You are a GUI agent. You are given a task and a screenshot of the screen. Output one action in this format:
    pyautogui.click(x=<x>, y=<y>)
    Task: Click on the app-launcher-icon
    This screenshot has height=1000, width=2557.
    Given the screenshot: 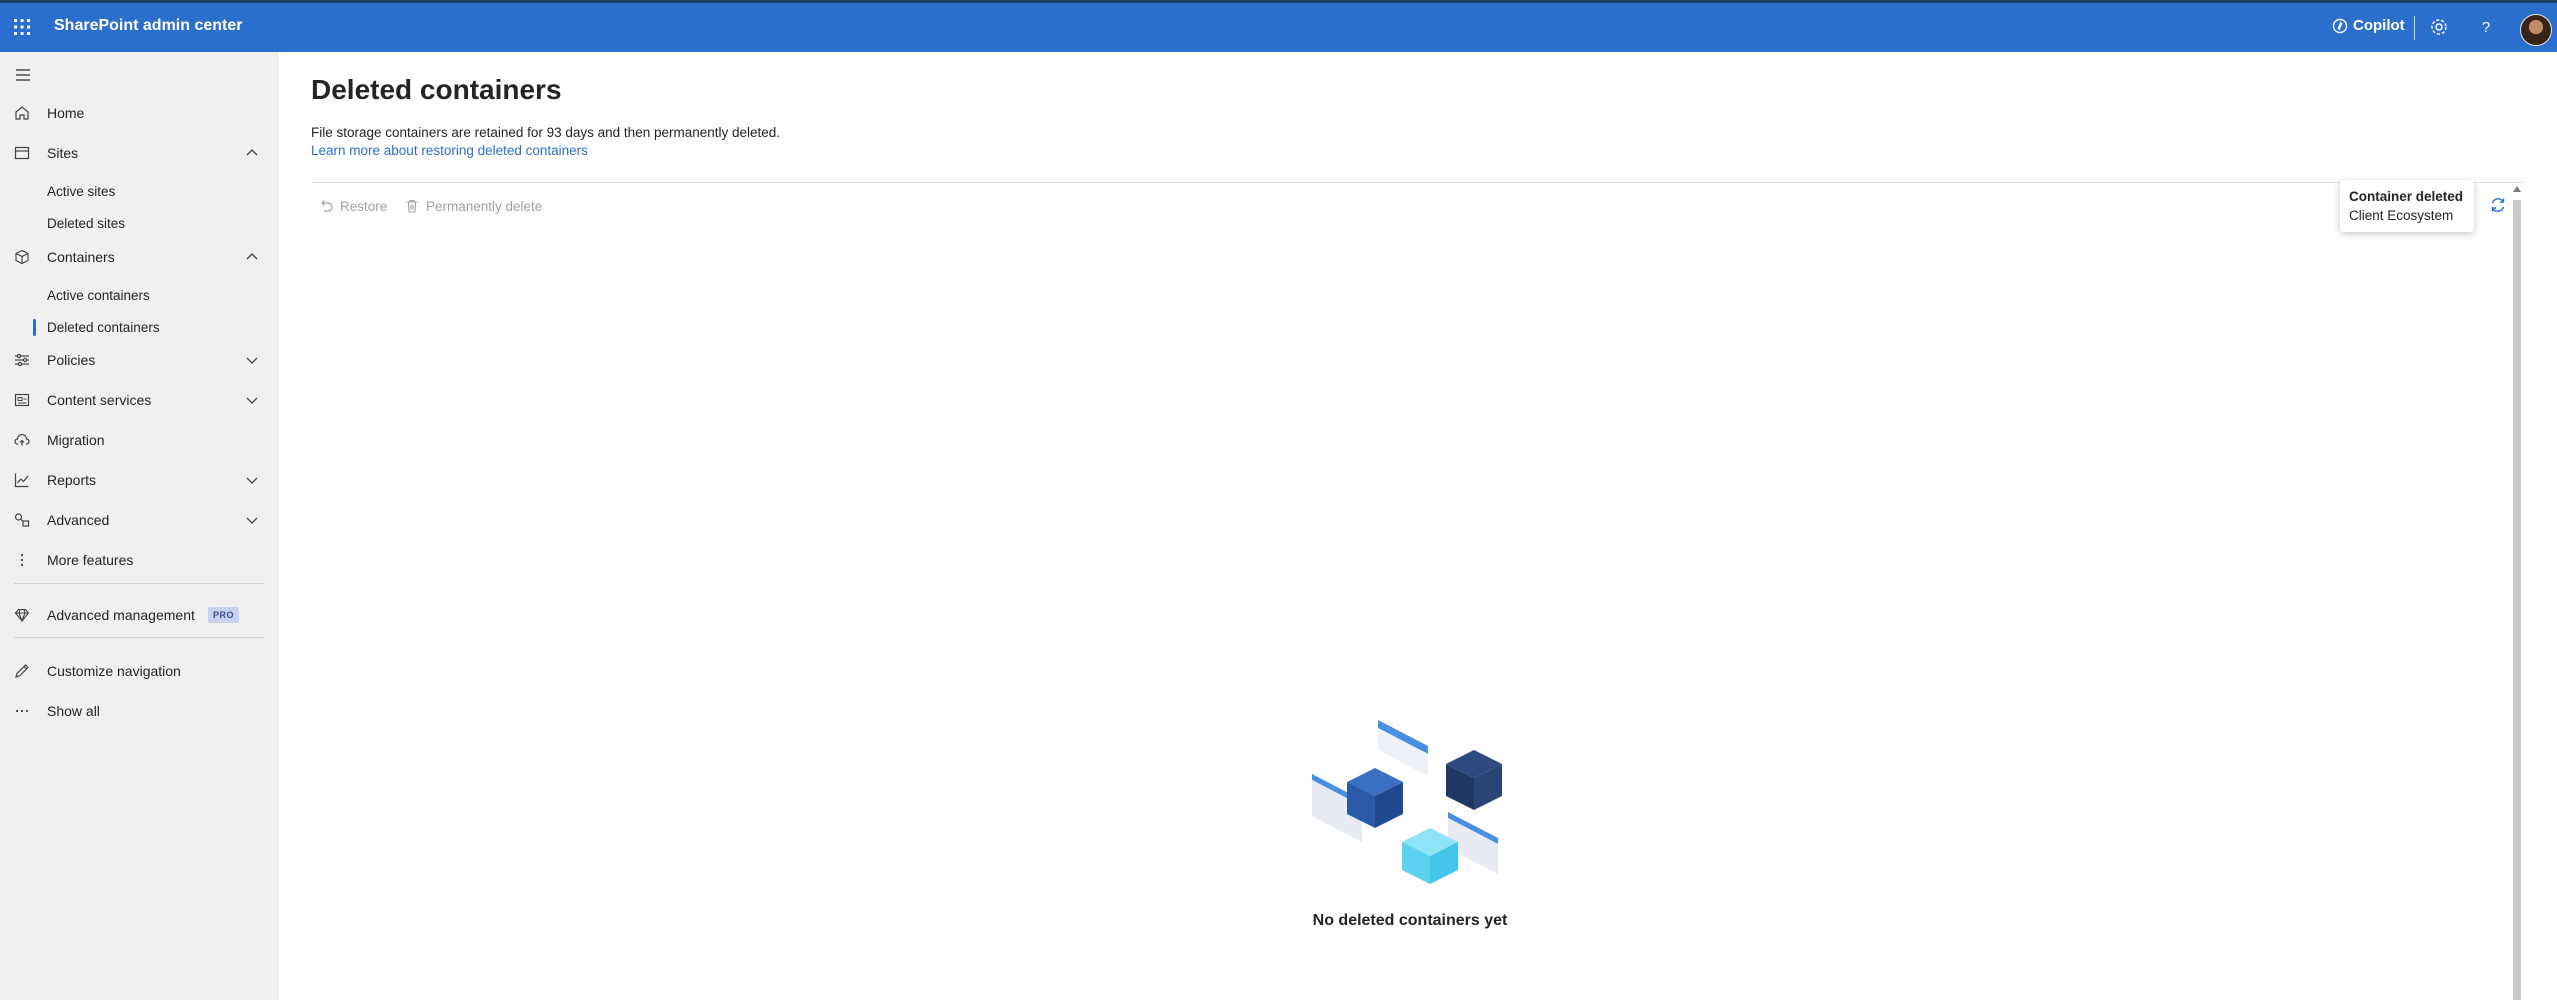 What is the action you would take?
    pyautogui.click(x=22, y=27)
    